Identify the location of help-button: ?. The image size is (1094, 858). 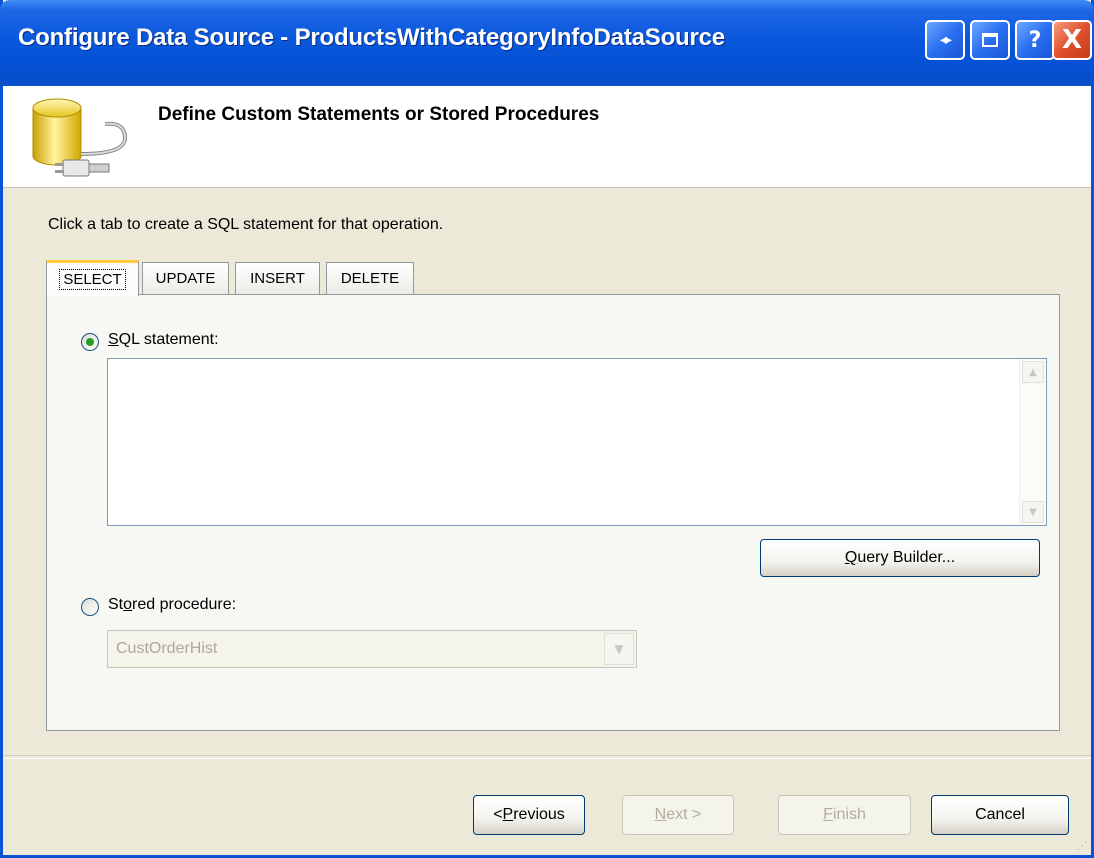
(1035, 40).